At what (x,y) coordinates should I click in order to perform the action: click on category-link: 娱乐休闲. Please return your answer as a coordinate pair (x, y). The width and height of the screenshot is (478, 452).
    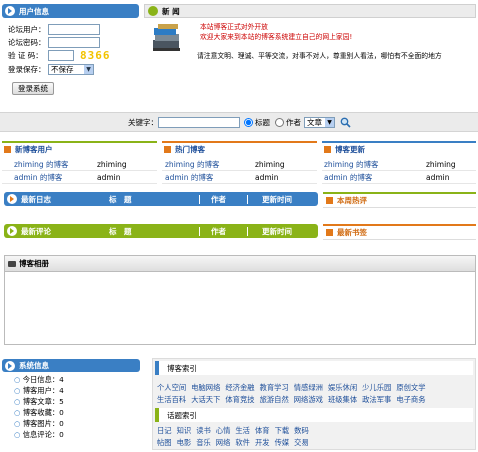
    Looking at the image, I should click on (342, 387).